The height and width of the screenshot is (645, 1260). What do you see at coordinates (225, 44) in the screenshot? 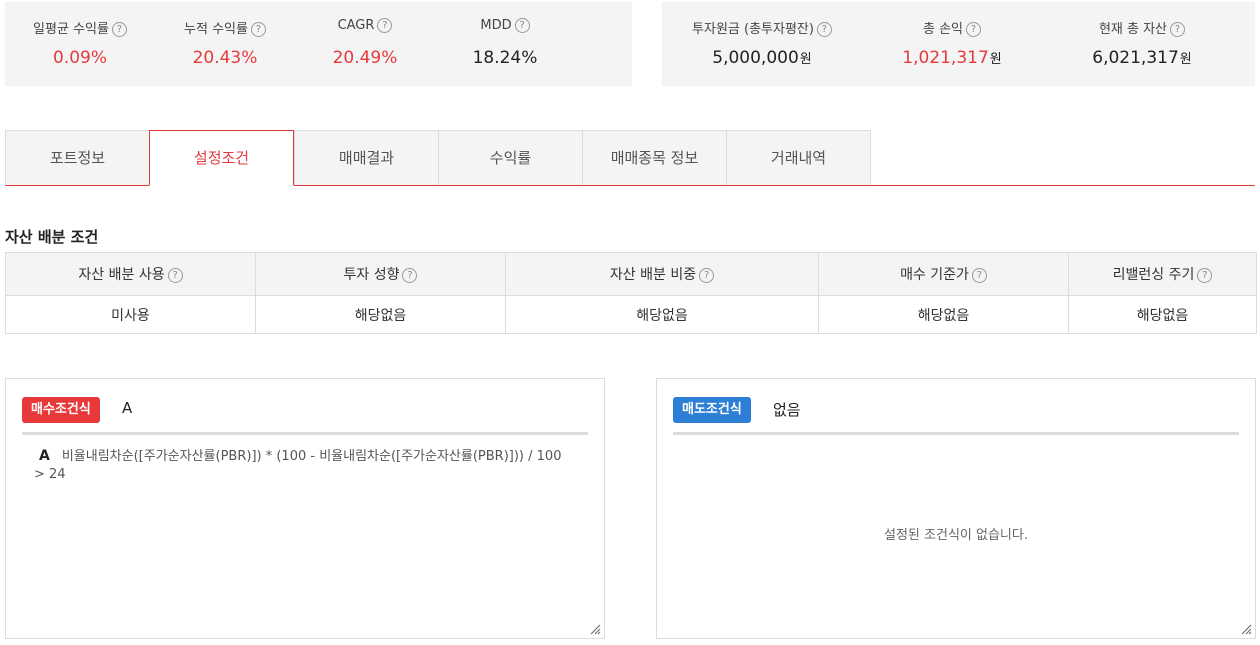
I see `stat-cumulative-return: 누적 수익률? 20.43%` at bounding box center [225, 44].